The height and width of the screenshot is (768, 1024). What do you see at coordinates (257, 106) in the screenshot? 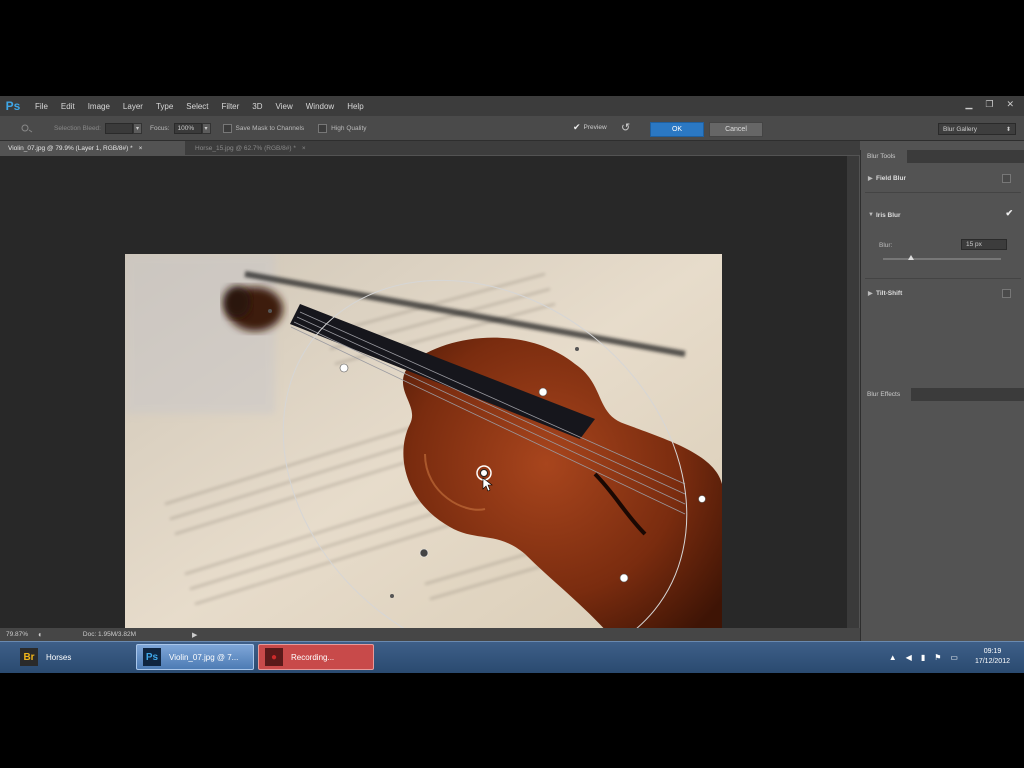
I see `menu-3d: 3D` at bounding box center [257, 106].